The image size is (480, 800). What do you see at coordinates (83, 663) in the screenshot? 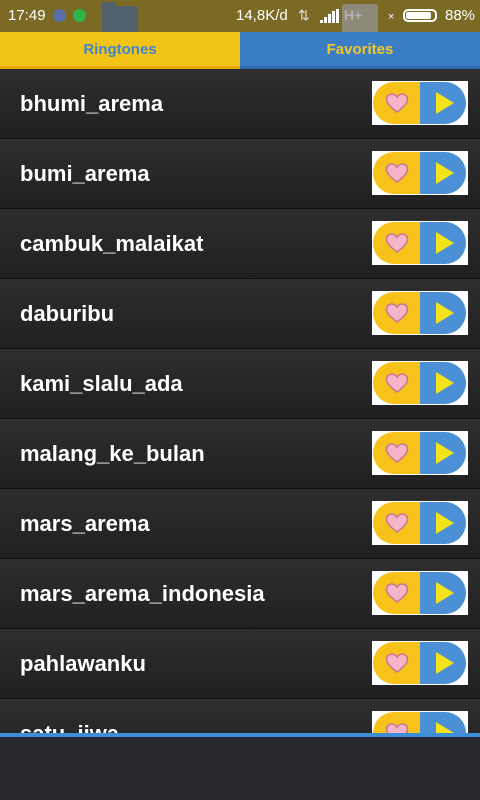
I see `ringtone-name: pahlawanku` at bounding box center [83, 663].